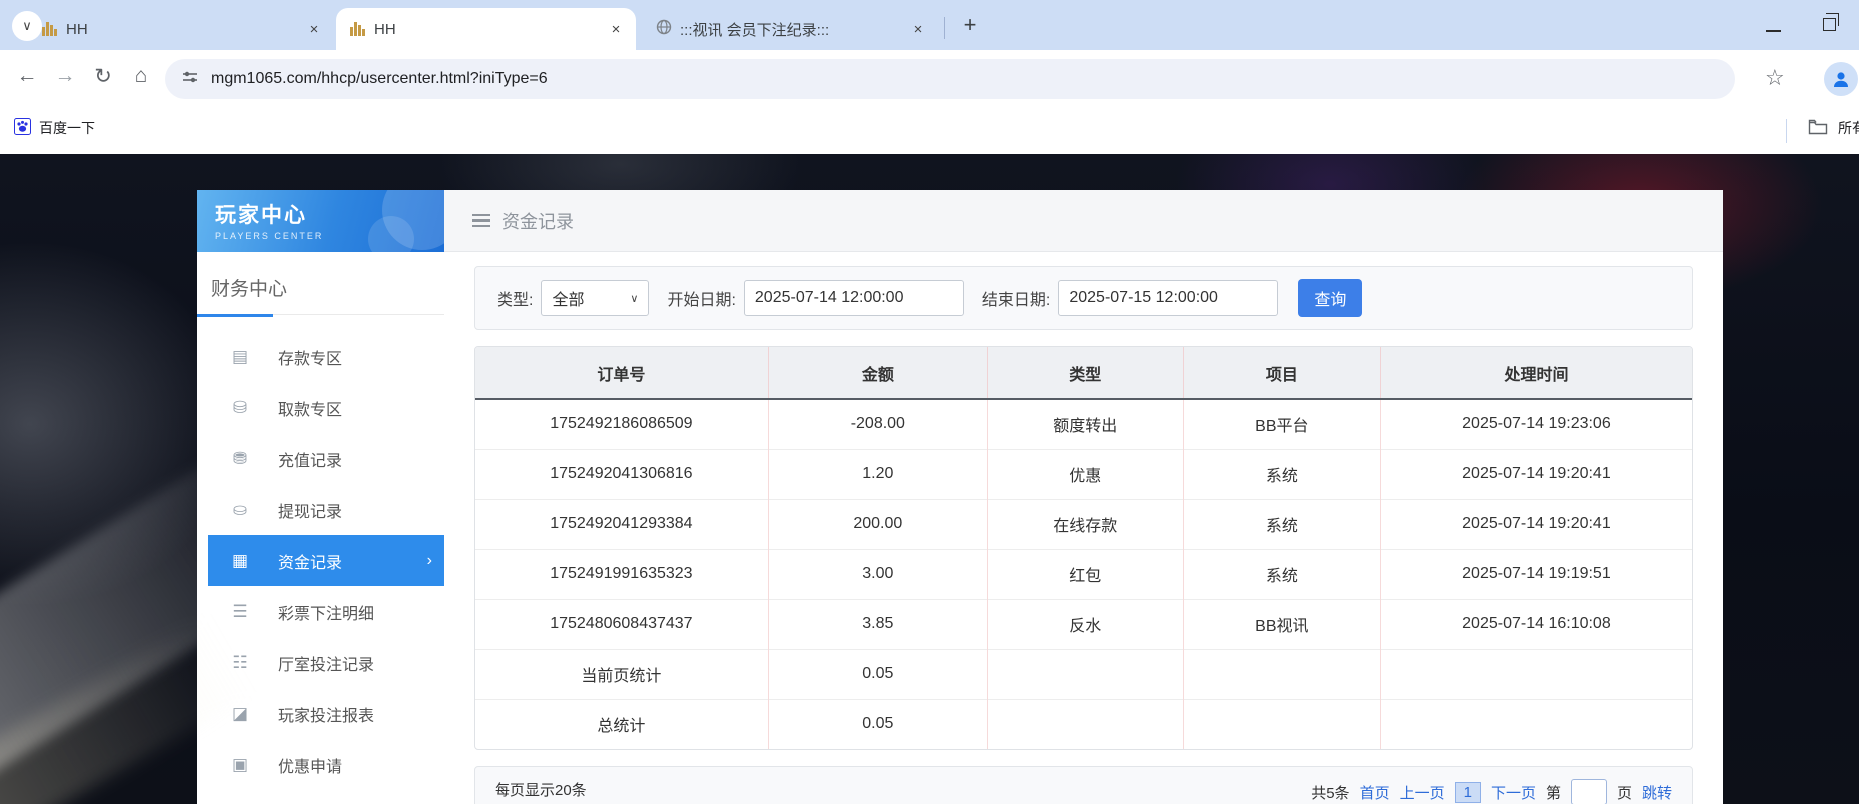 The height and width of the screenshot is (804, 1859). Describe the element at coordinates (1016, 300) in the screenshot. I see `end-date-label: 结束日期:` at that location.